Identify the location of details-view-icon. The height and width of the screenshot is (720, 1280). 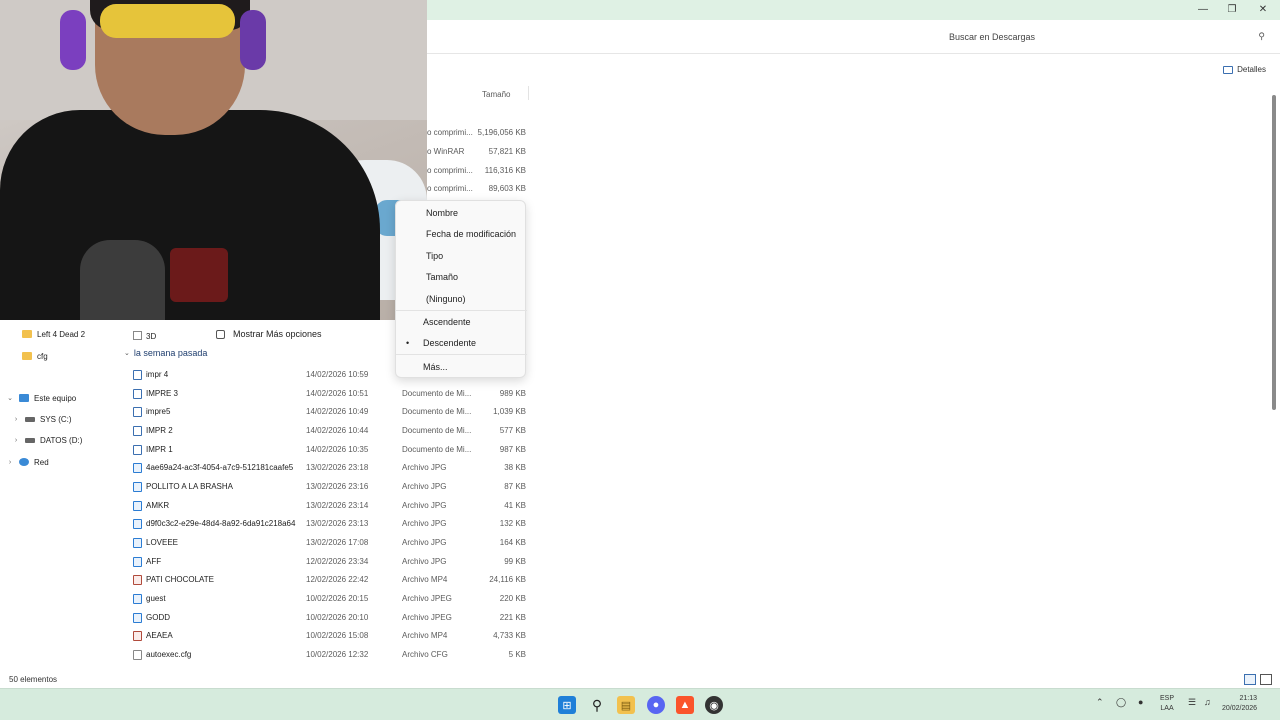
(1250, 679).